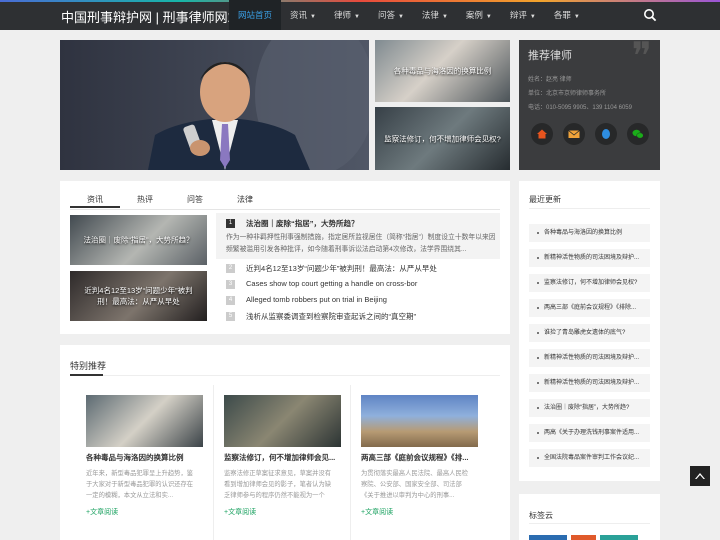 Image resolution: width=720 pixels, height=540 pixels. What do you see at coordinates (562, 15) in the screenshot?
I see `nav-item-label: 各罪` at bounding box center [562, 15].